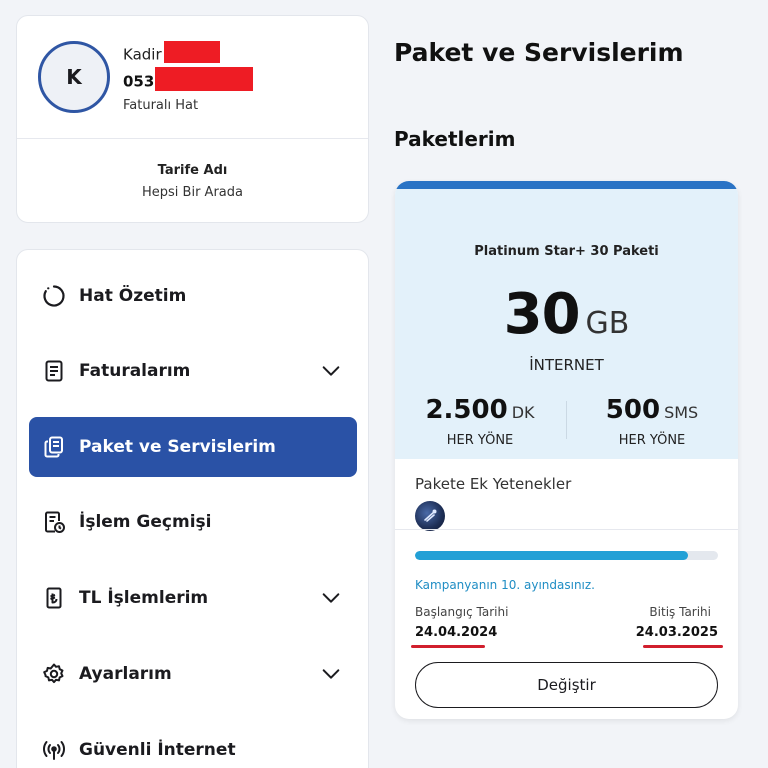  What do you see at coordinates (133, 296) in the screenshot?
I see `sidebar-item-label: Hat Özetim` at bounding box center [133, 296].